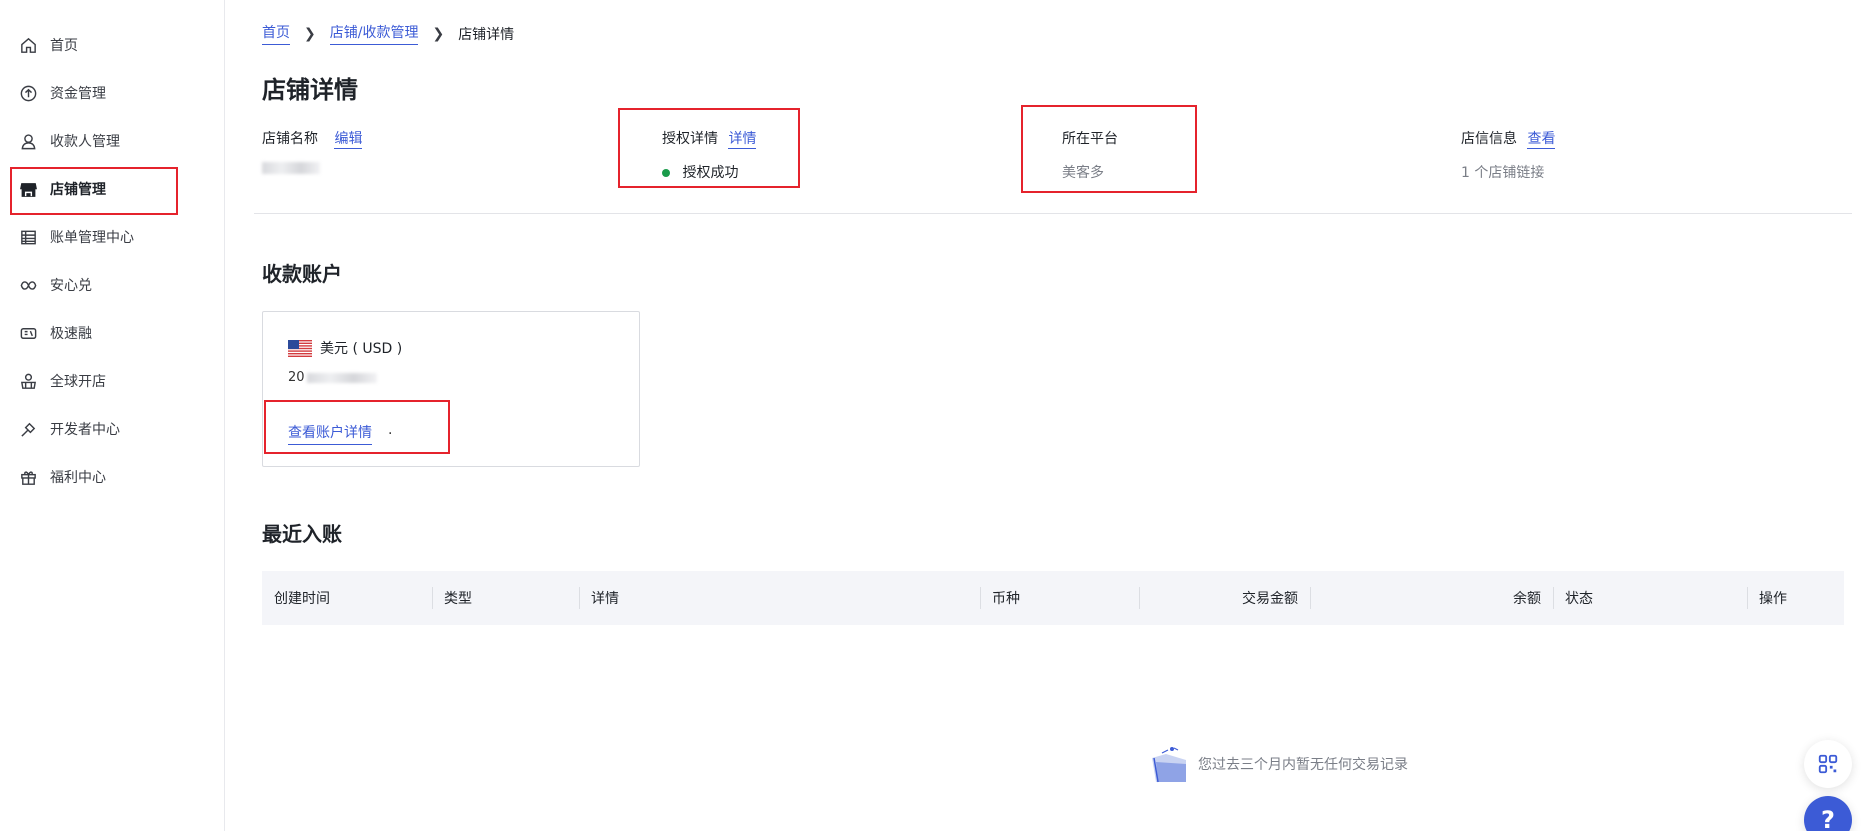 This screenshot has height=831, width=1872. What do you see at coordinates (690, 139) in the screenshot?
I see `auth-details-label: 授权详情` at bounding box center [690, 139].